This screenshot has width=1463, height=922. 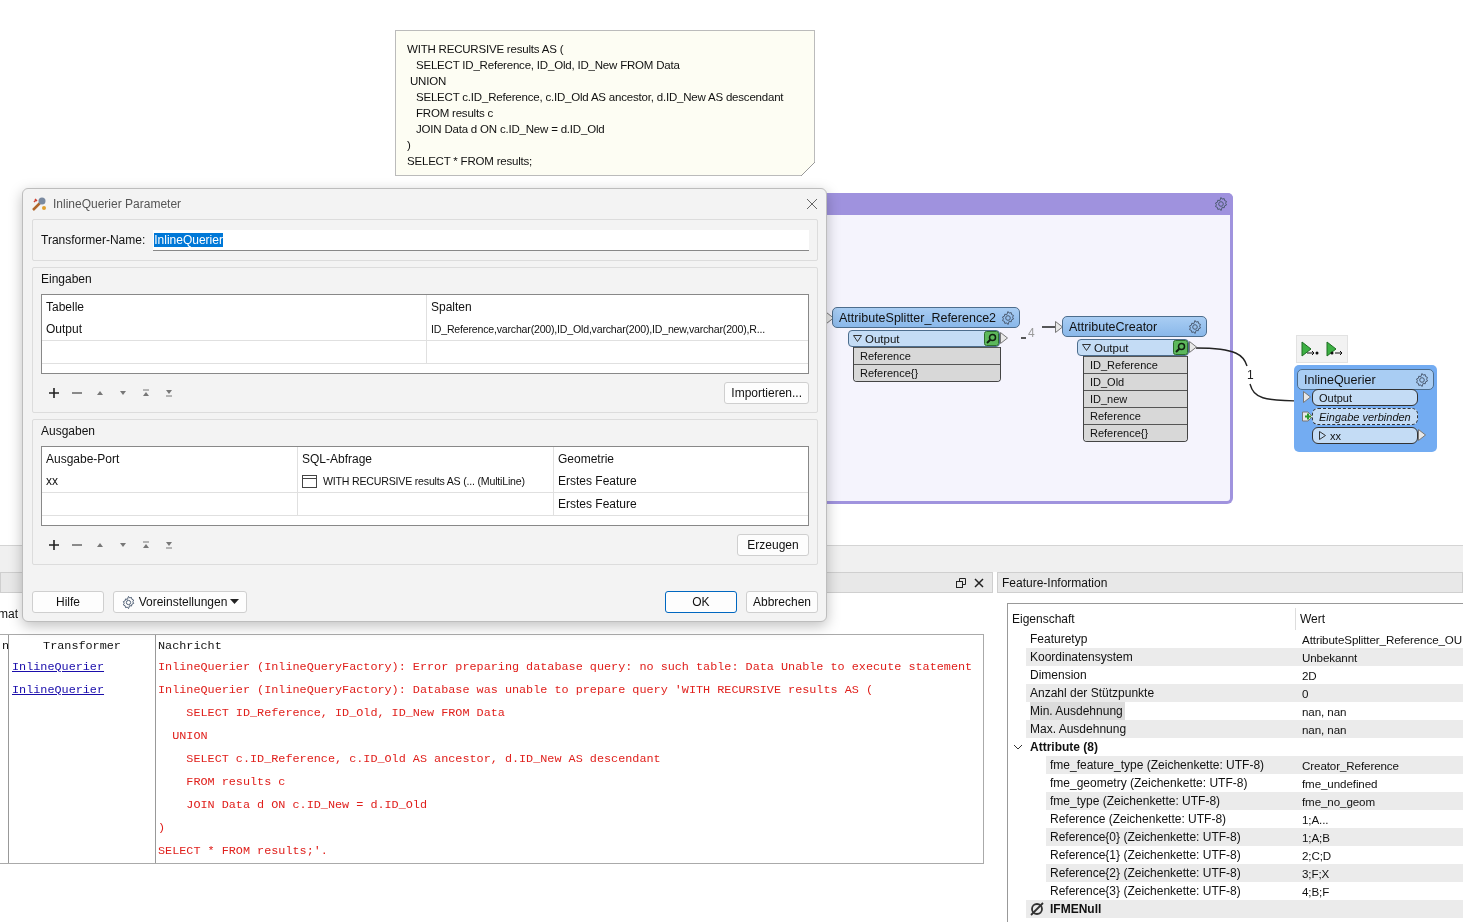 What do you see at coordinates (1309, 675) in the screenshot?
I see `property-value: 2D` at bounding box center [1309, 675].